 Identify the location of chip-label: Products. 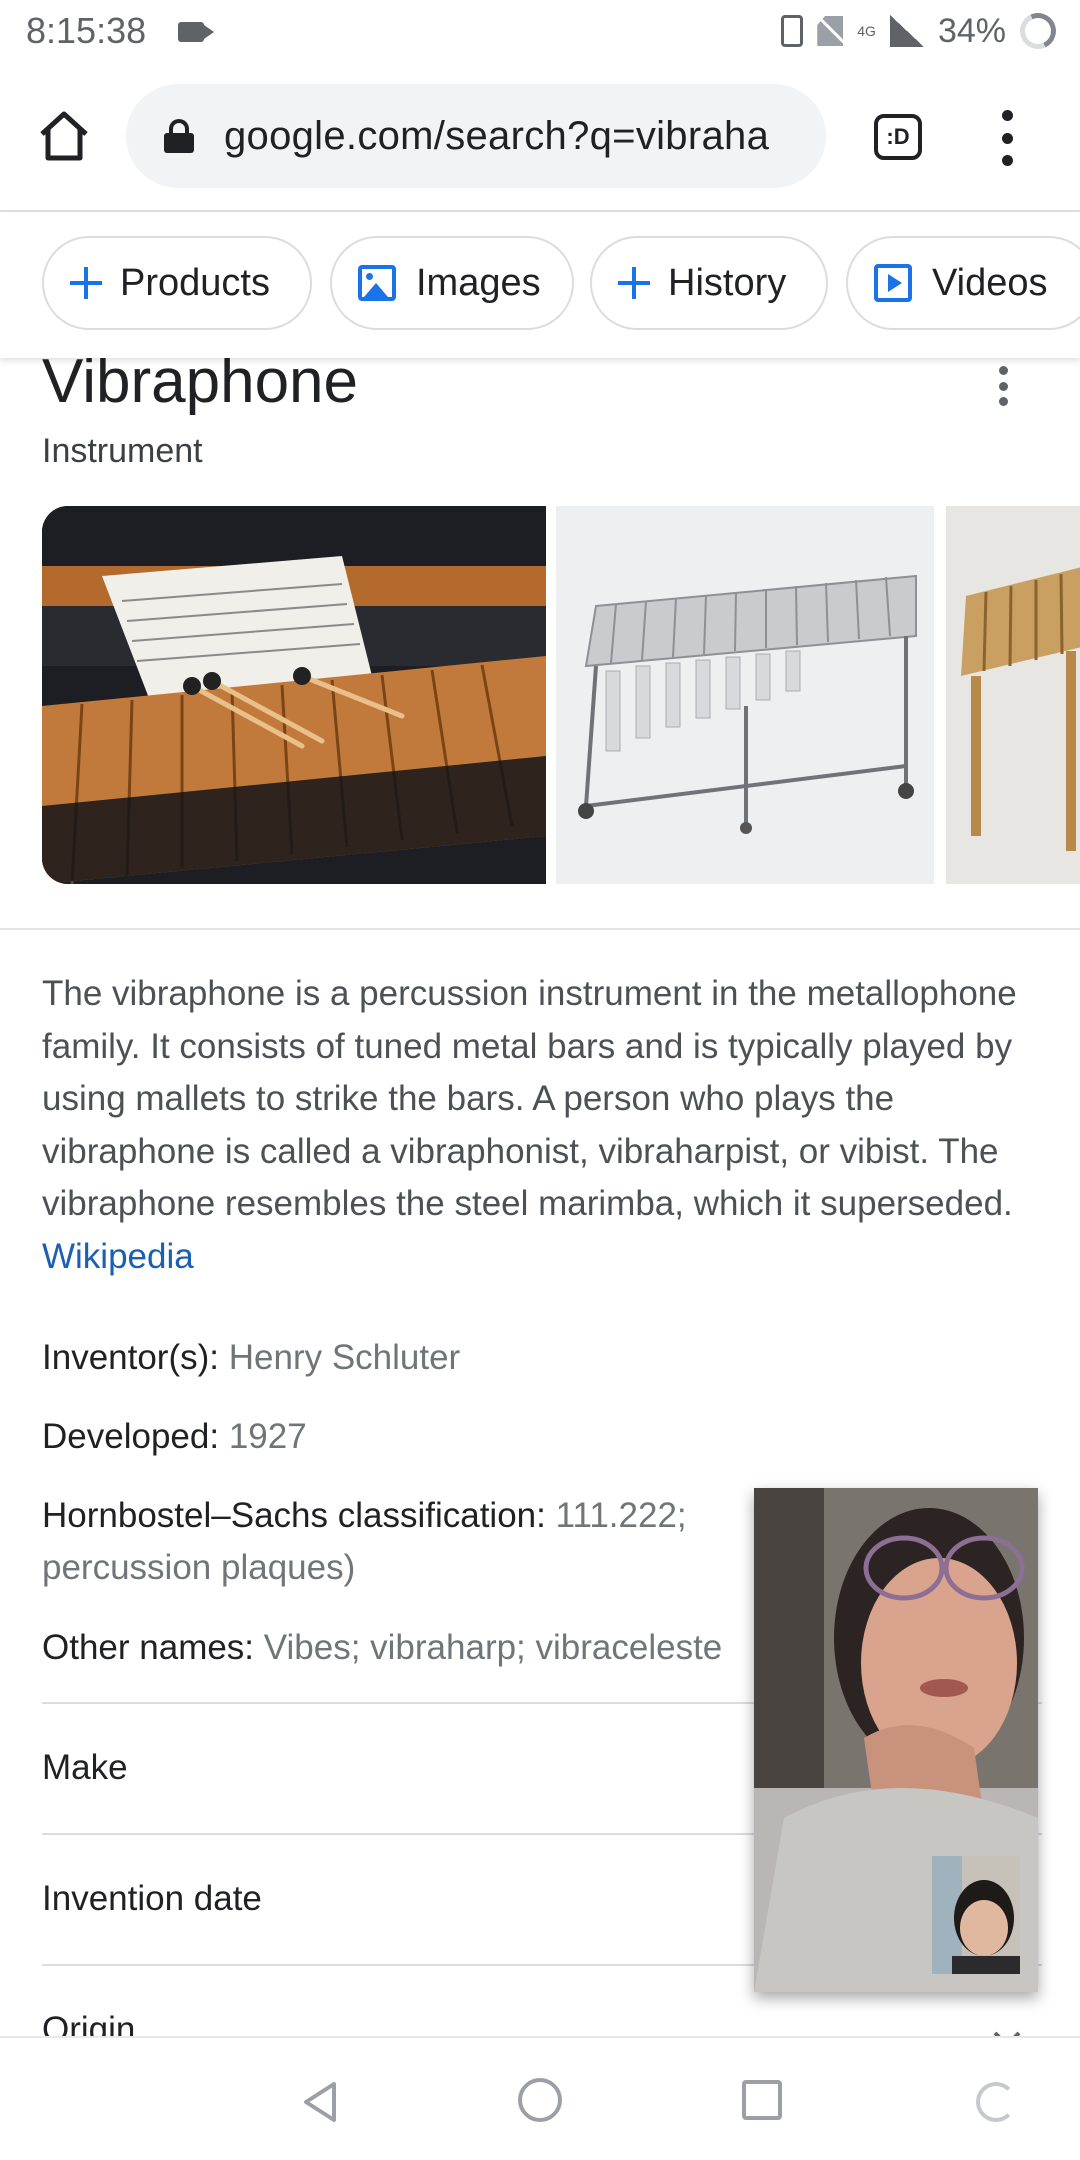
(195, 282).